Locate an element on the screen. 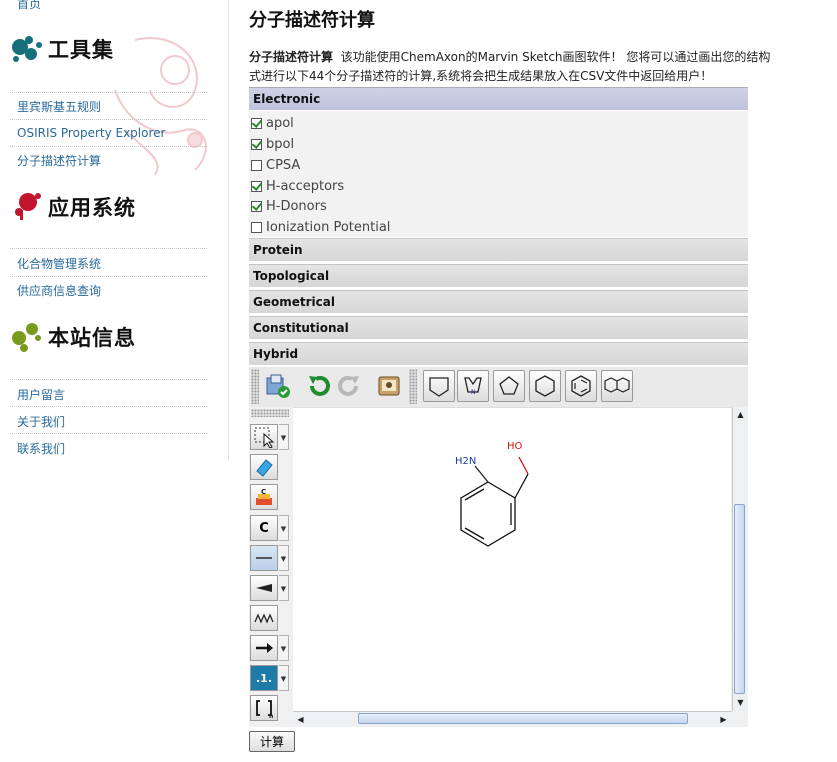  chain-tool-icon is located at coordinates (264, 618).